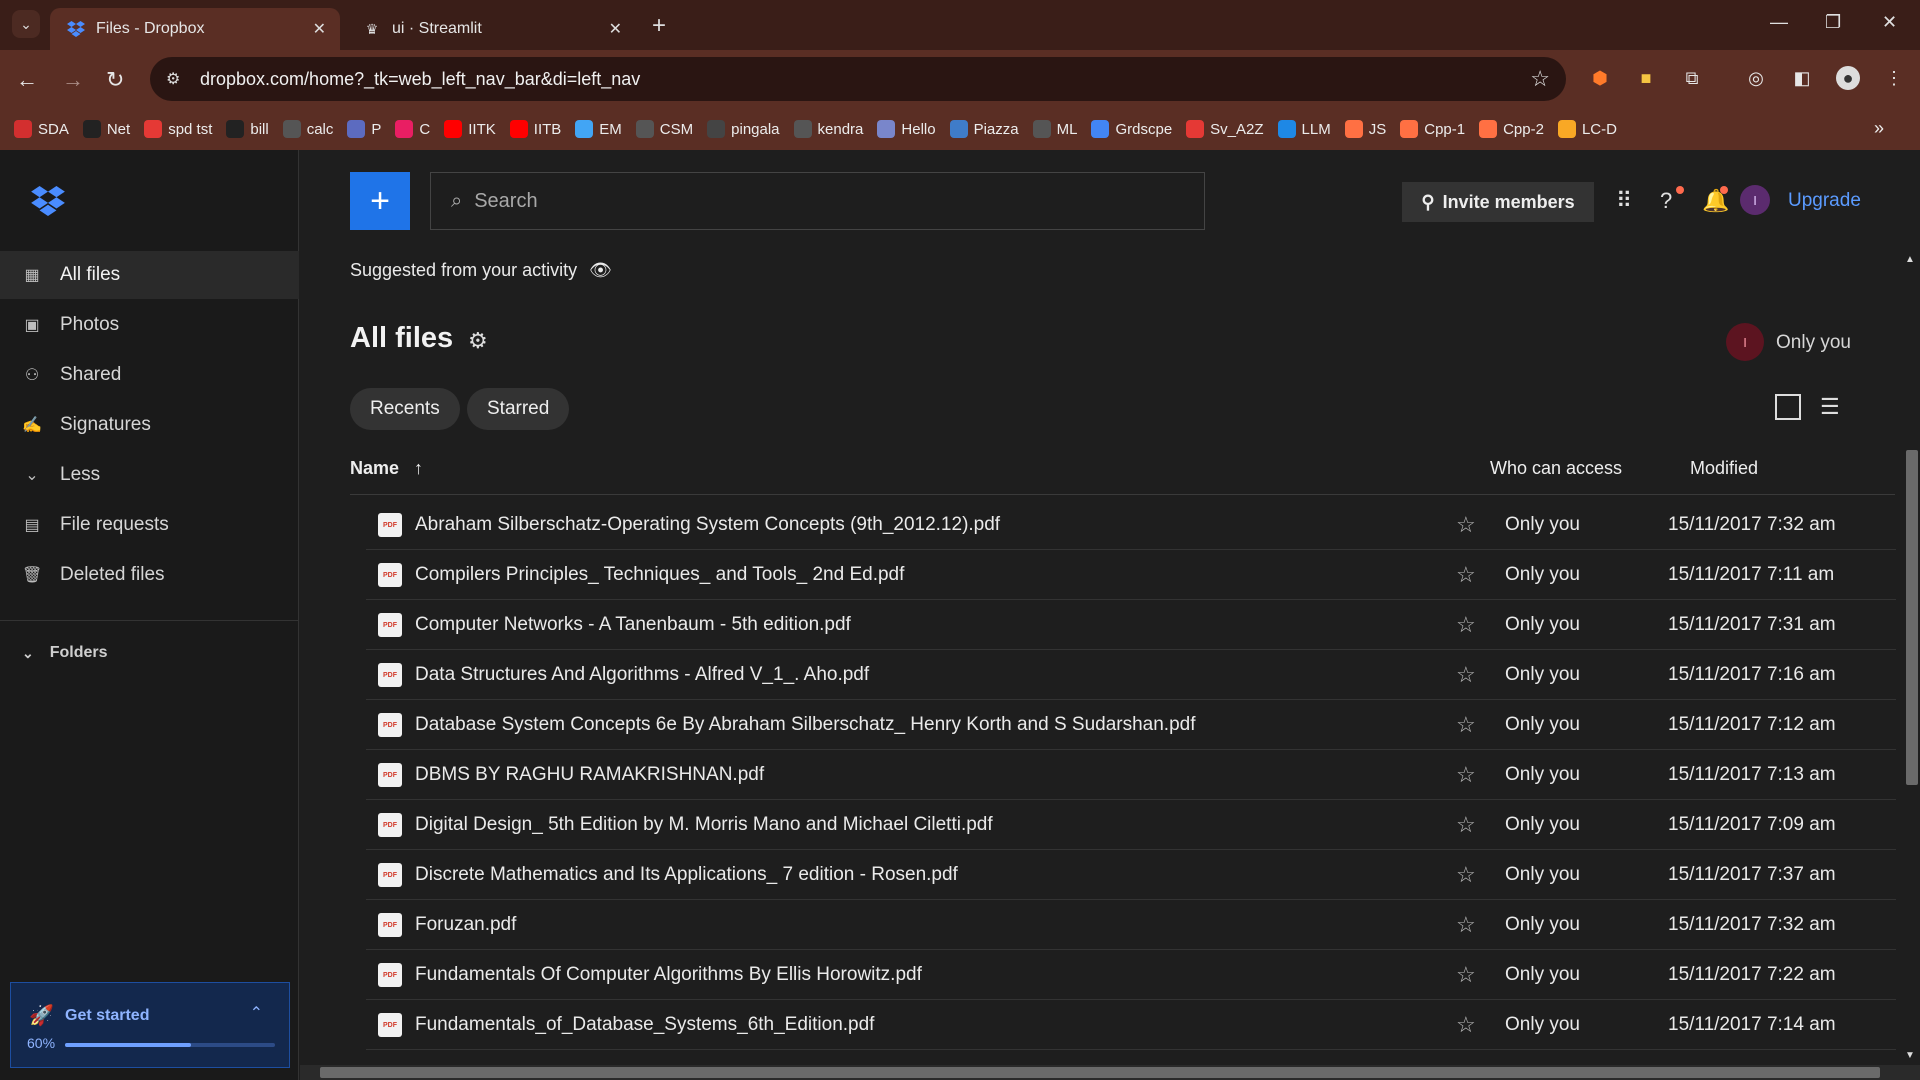  What do you see at coordinates (73, 80) in the screenshot?
I see `forward-icon: →` at bounding box center [73, 80].